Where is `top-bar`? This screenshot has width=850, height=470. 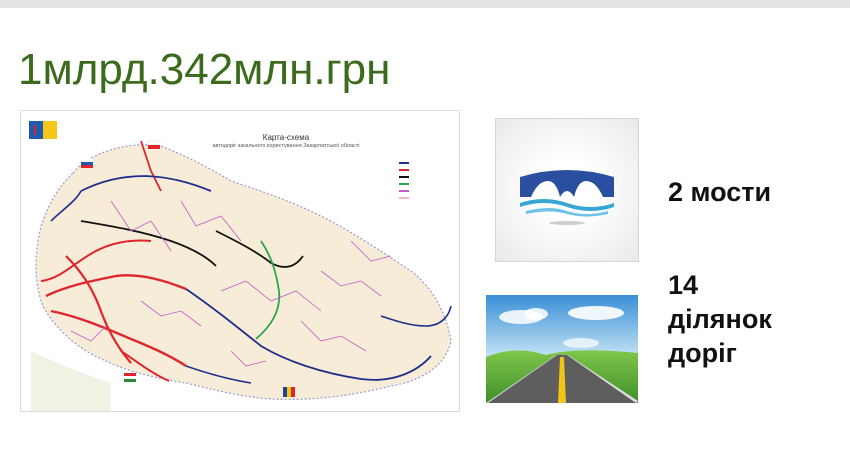 top-bar is located at coordinates (425, 4).